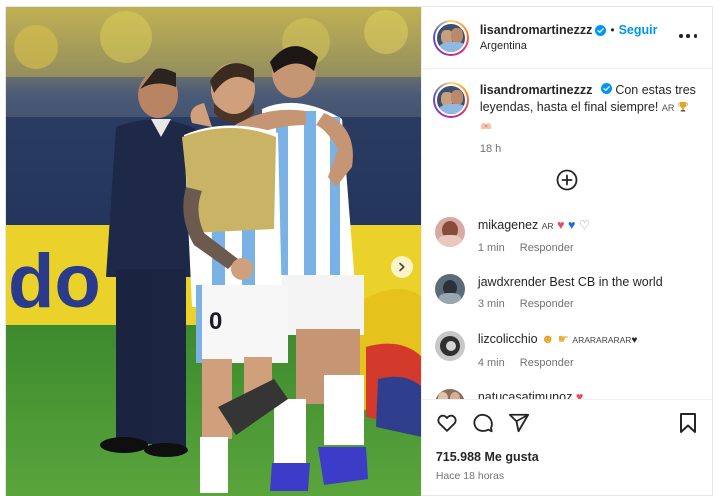 This screenshot has height=496, width=728. Describe the element at coordinates (602, 340) in the screenshot. I see `flag-emoji-row: ARARARARAR` at that location.